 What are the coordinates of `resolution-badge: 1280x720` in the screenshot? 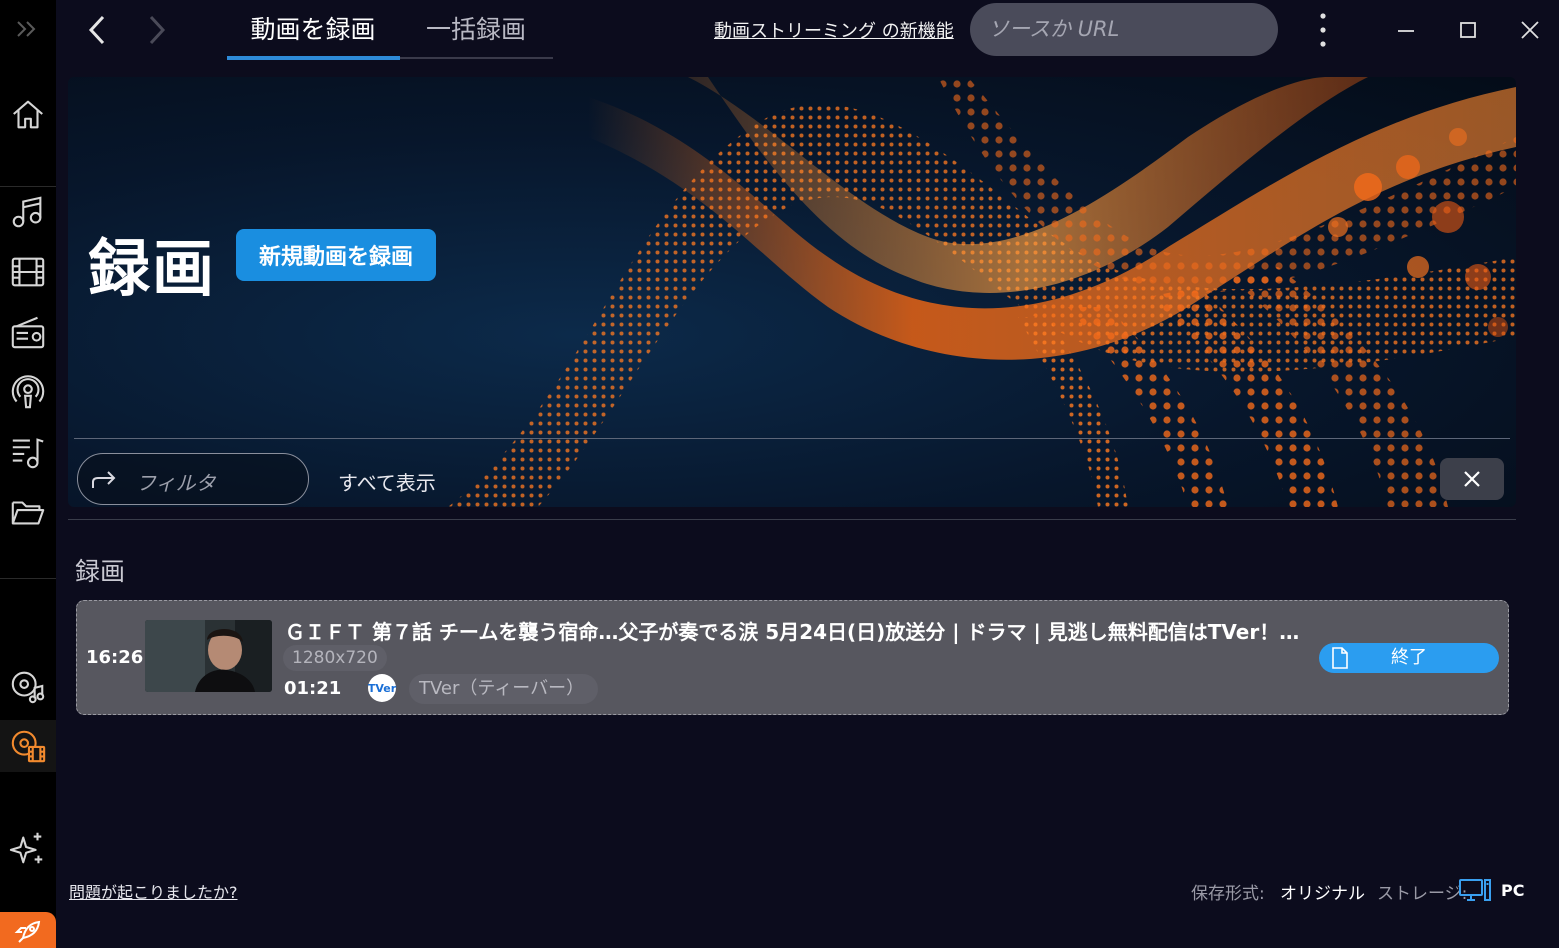 It's located at (335, 658).